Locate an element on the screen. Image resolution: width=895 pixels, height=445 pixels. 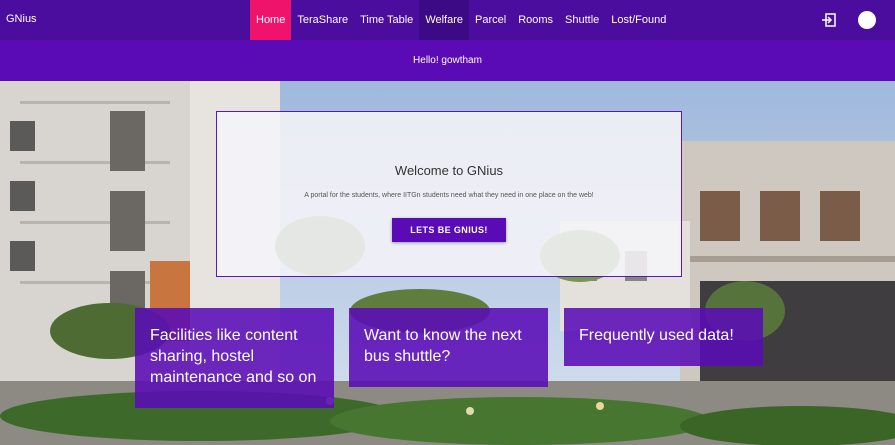
greeting-text: Hello! gowtham is located at coordinates (447, 60).